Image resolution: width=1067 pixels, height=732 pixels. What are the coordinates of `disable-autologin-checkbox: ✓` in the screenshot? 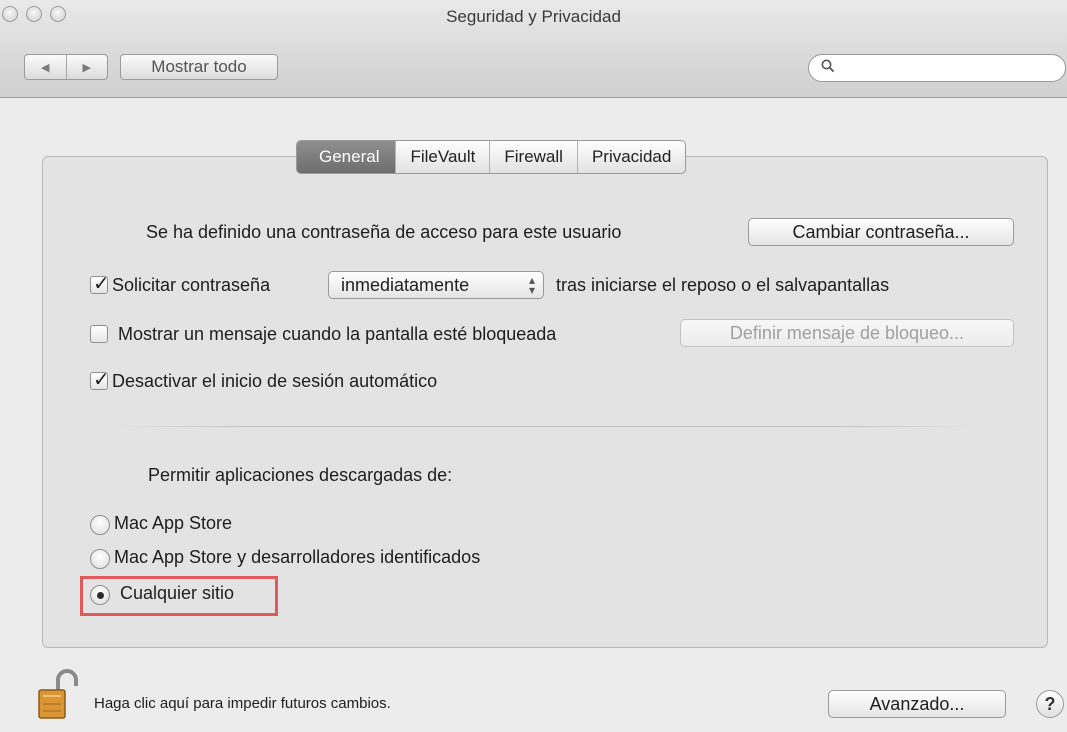 It's located at (100, 380).